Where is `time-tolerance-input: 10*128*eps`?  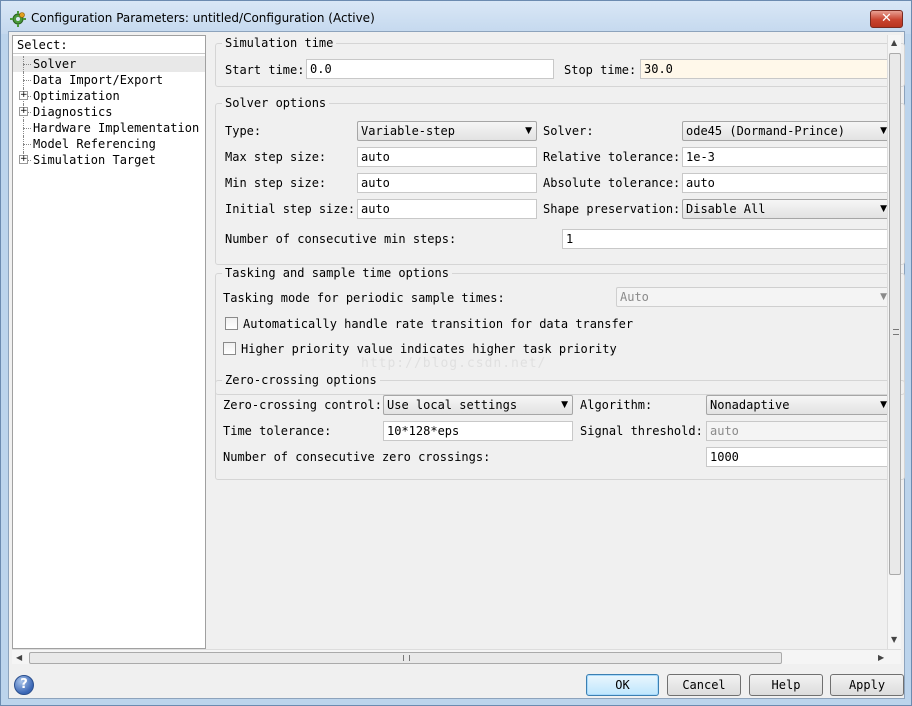 time-tolerance-input: 10*128*eps is located at coordinates (478, 431).